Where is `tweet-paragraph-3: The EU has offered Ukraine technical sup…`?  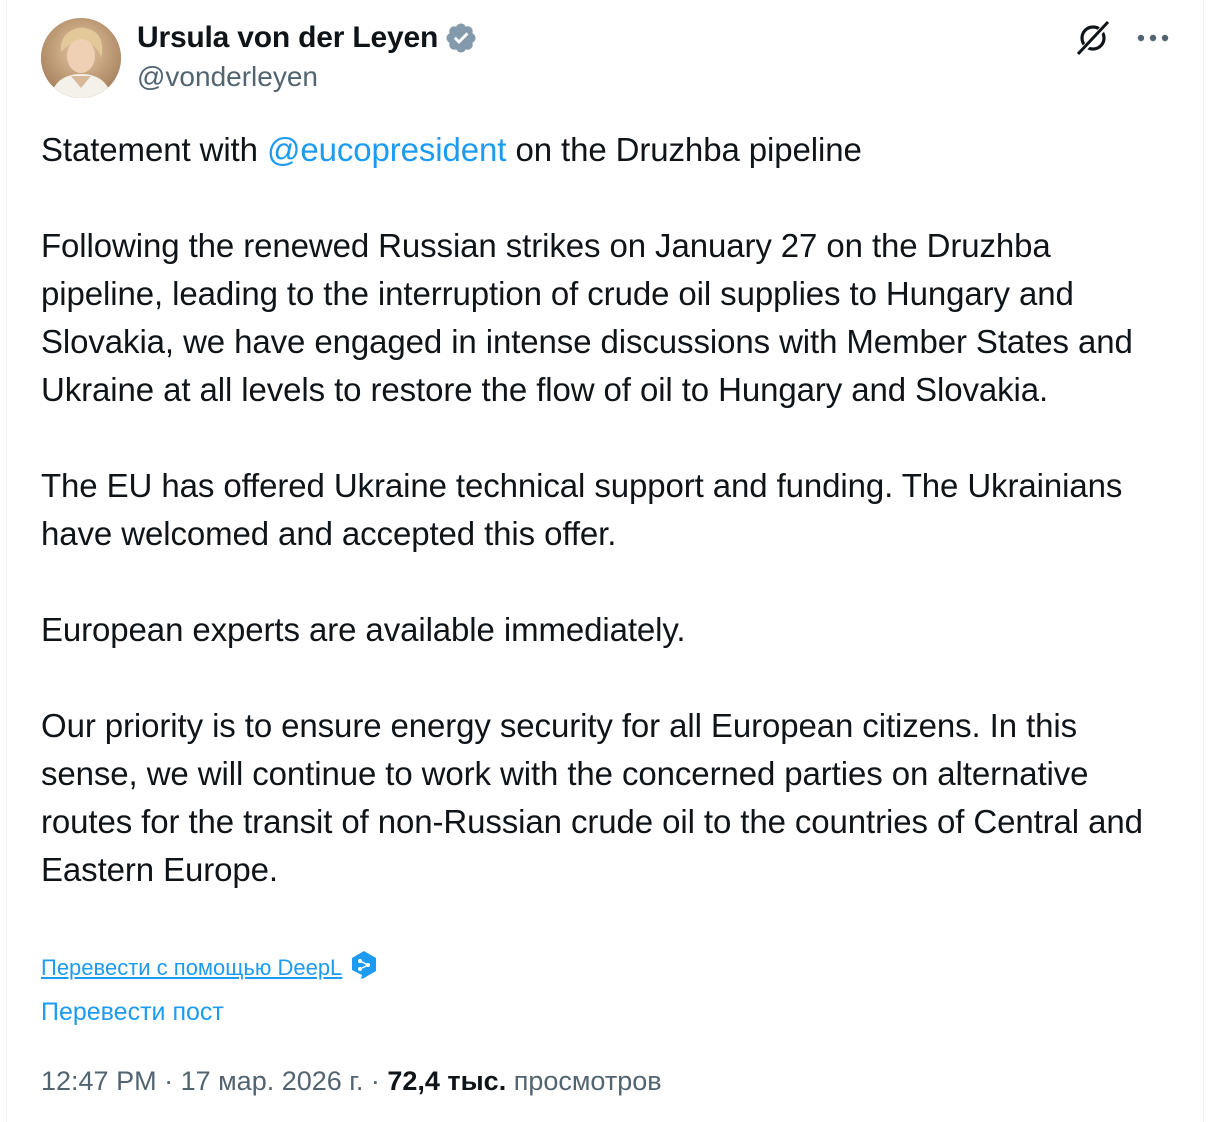
tweet-paragraph-3: The EU has offered Ukraine technical sup… is located at coordinates (582, 509).